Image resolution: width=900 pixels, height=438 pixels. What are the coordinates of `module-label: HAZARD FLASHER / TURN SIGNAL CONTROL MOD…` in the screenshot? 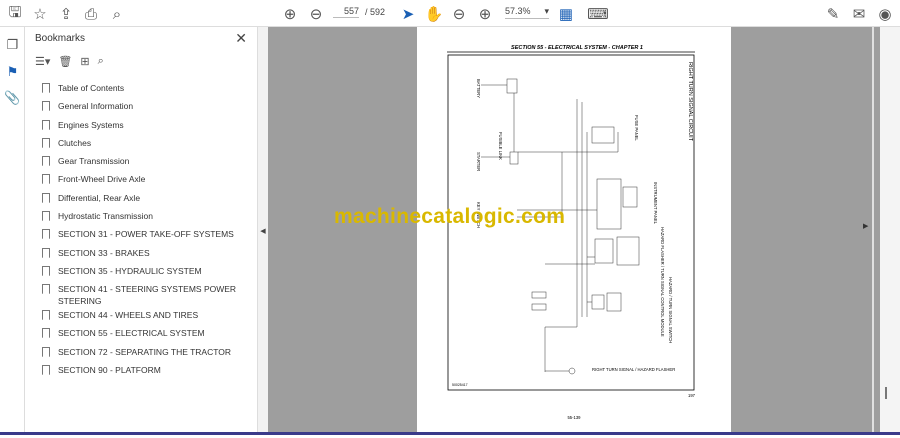 It's located at (662, 282).